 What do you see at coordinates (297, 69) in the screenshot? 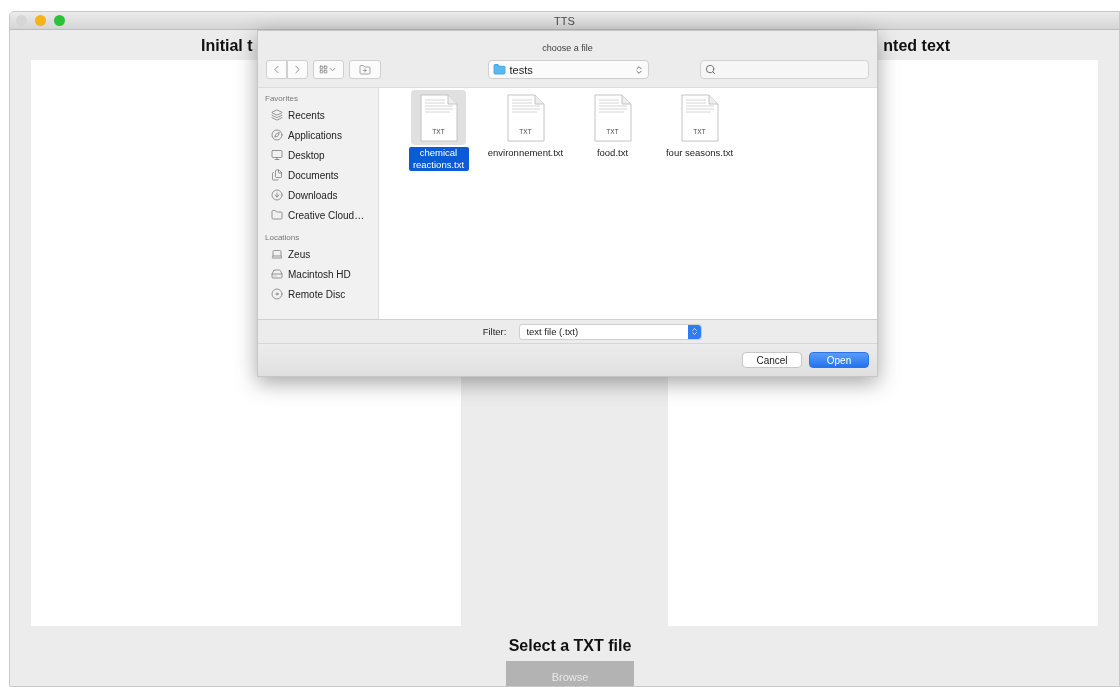
I see `forward-button` at bounding box center [297, 69].